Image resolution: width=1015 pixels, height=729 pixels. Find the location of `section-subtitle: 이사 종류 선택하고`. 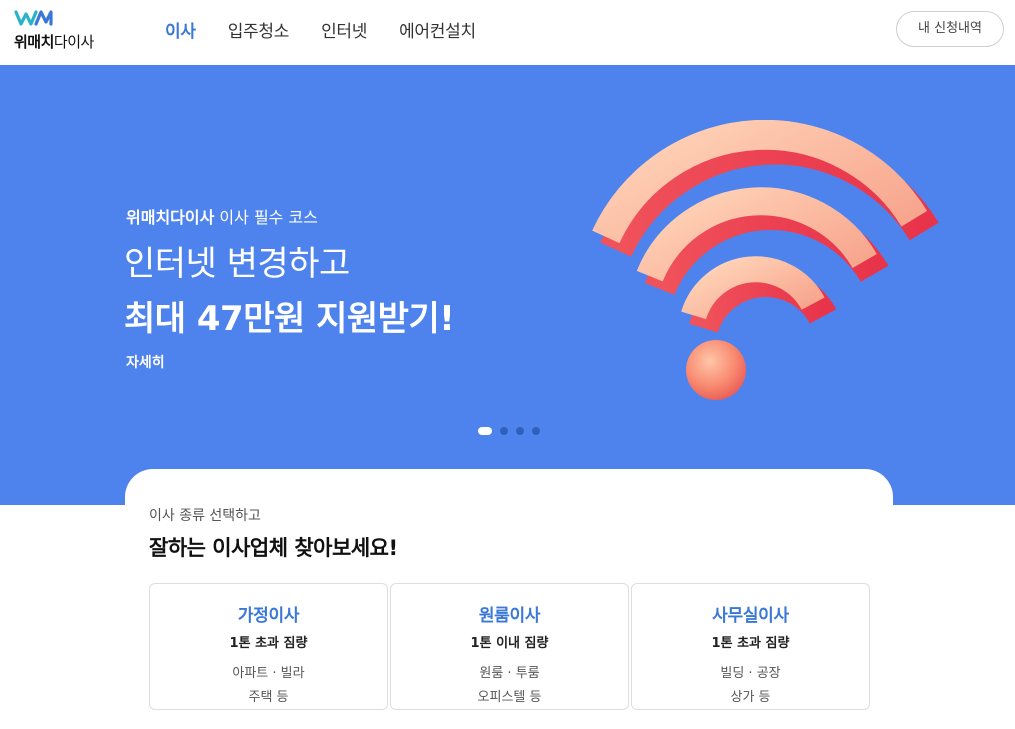

section-subtitle: 이사 종류 선택하고 is located at coordinates (205, 516).